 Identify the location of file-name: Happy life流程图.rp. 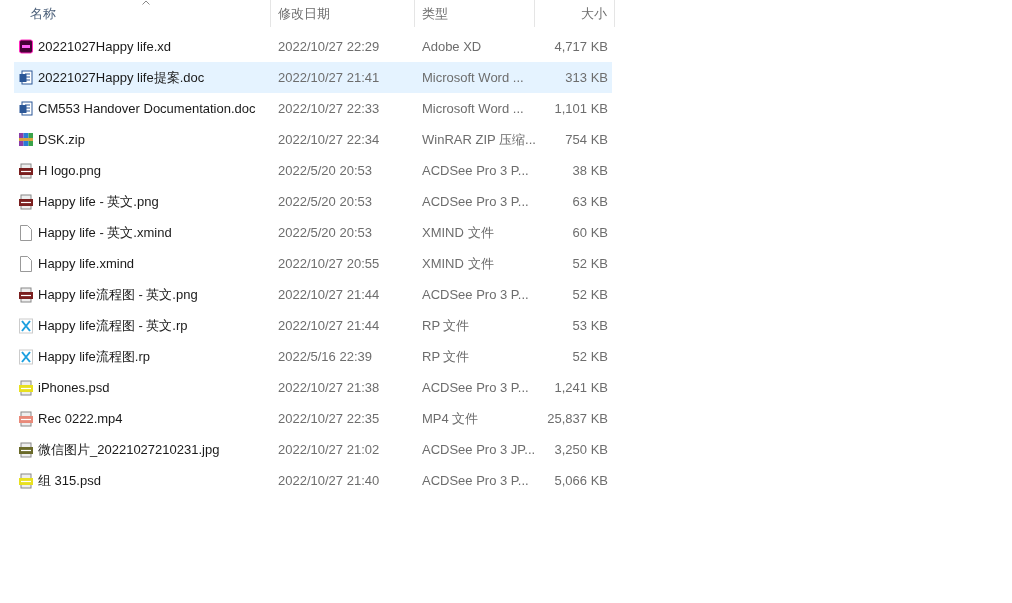
(94, 356).